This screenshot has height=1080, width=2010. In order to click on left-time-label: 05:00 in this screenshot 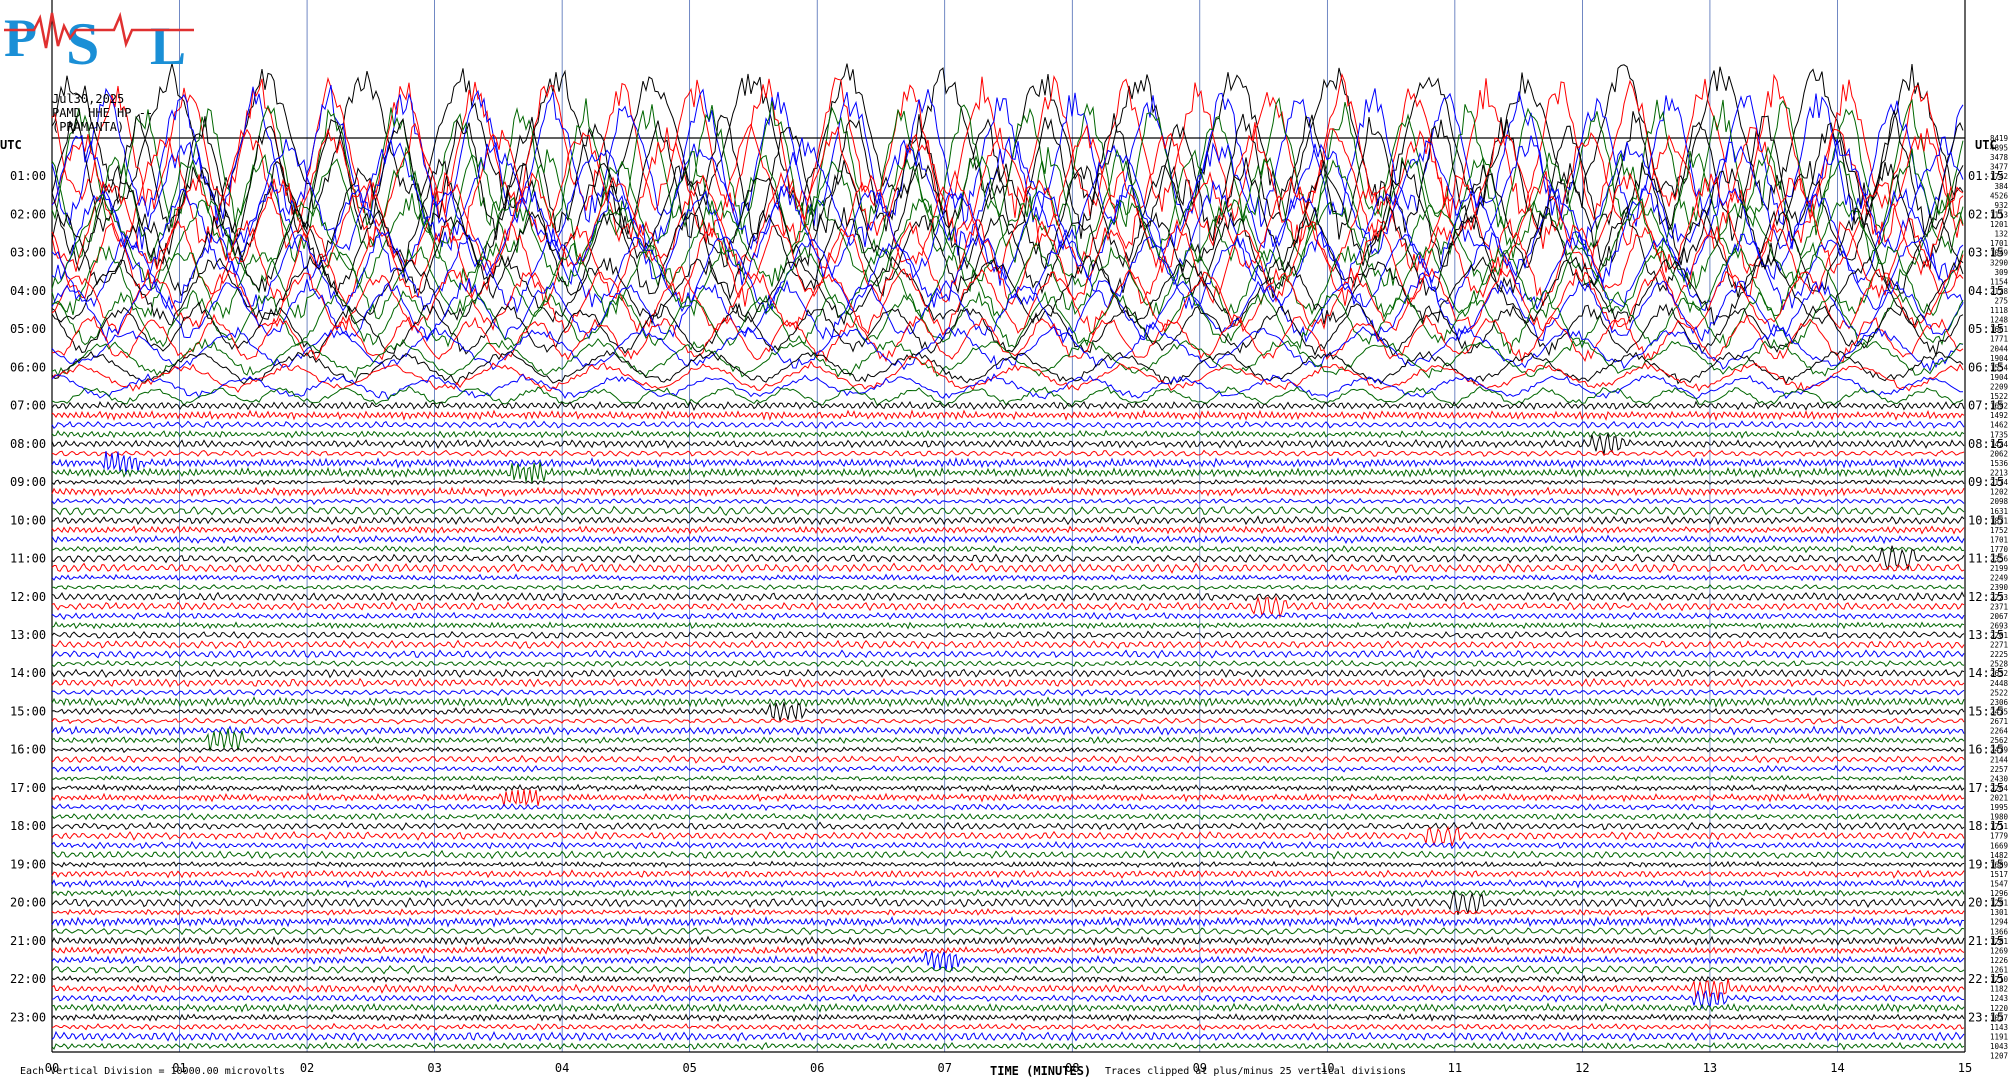, I will do `click(28, 329)`.